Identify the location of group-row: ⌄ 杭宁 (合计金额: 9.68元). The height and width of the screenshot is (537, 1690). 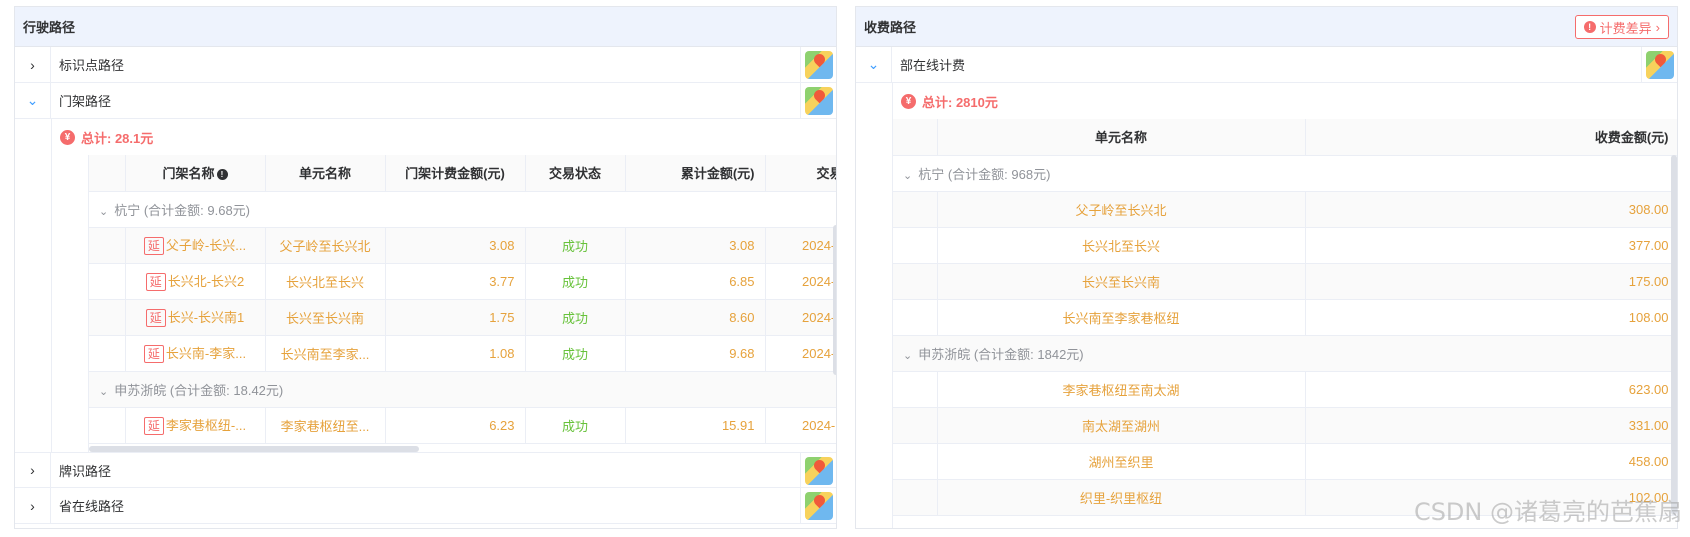
(462, 209).